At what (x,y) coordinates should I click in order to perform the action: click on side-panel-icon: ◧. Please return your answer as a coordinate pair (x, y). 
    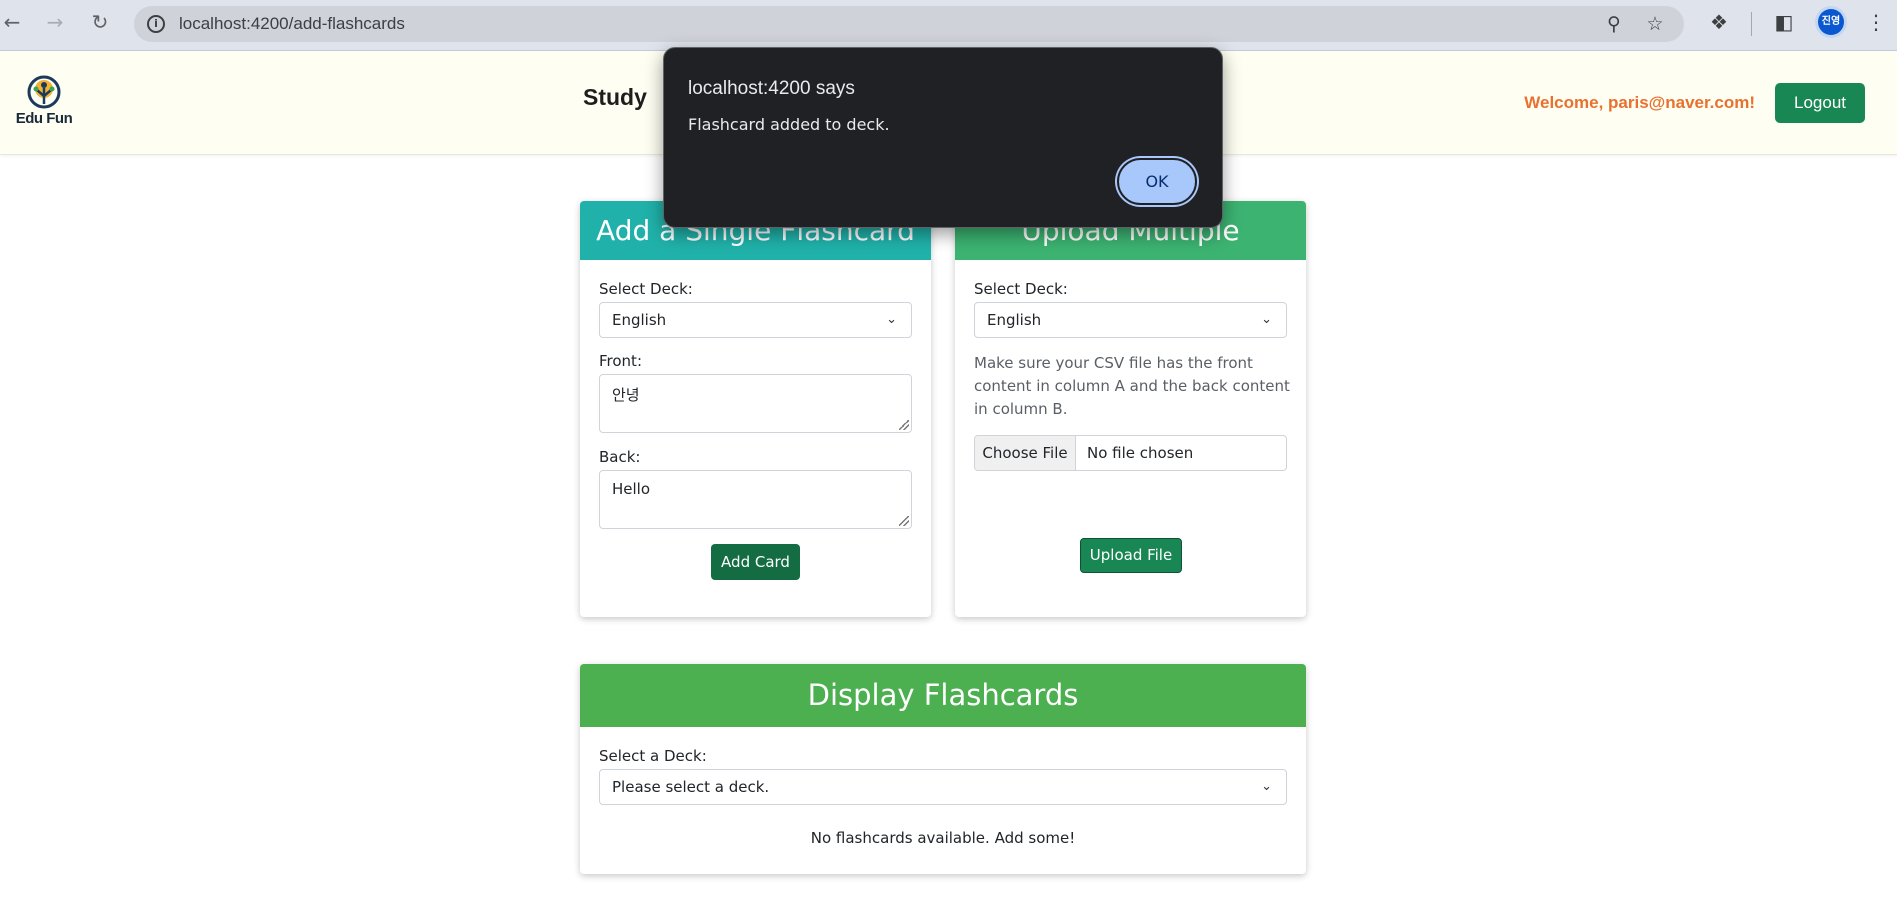
    Looking at the image, I should click on (1784, 22).